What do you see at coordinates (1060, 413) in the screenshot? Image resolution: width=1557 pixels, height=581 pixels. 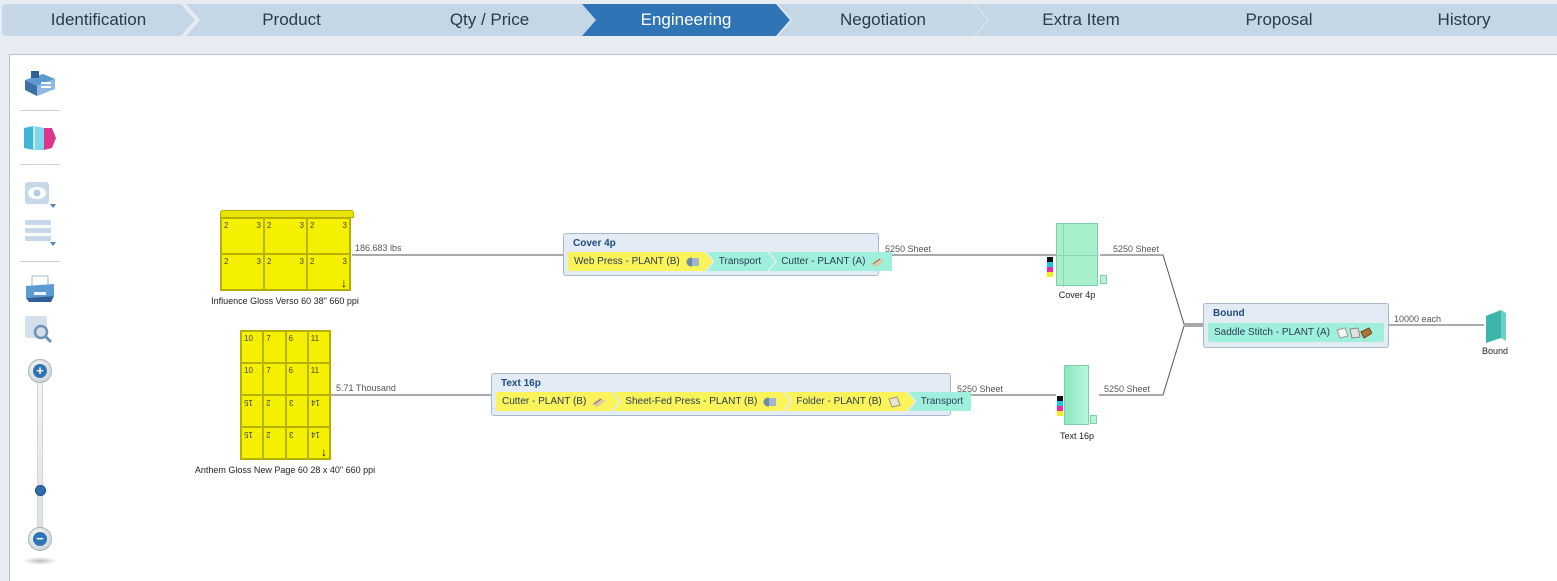 I see `color-swatch-yellow` at bounding box center [1060, 413].